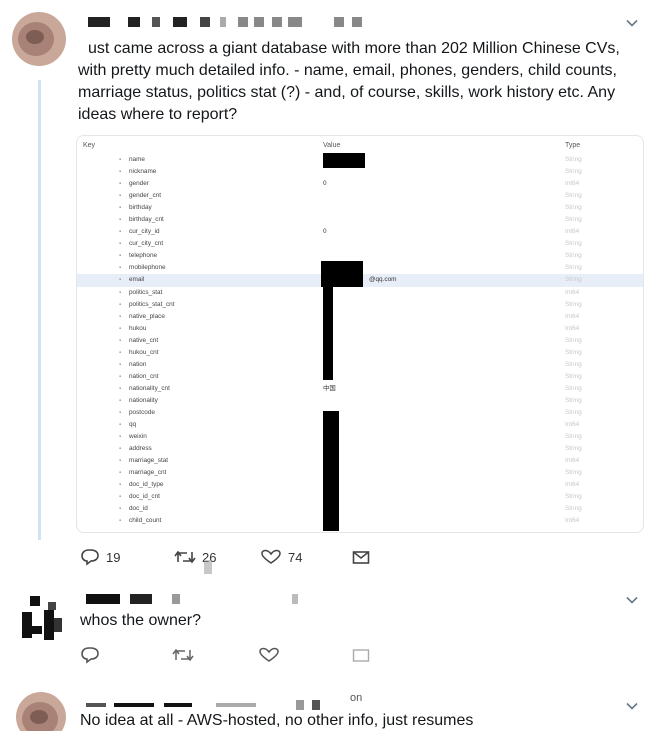 Image resolution: width=668 pixels, height=731 pixels. What do you see at coordinates (149, 461) in the screenshot?
I see `db-key: marriage_stat` at bounding box center [149, 461].